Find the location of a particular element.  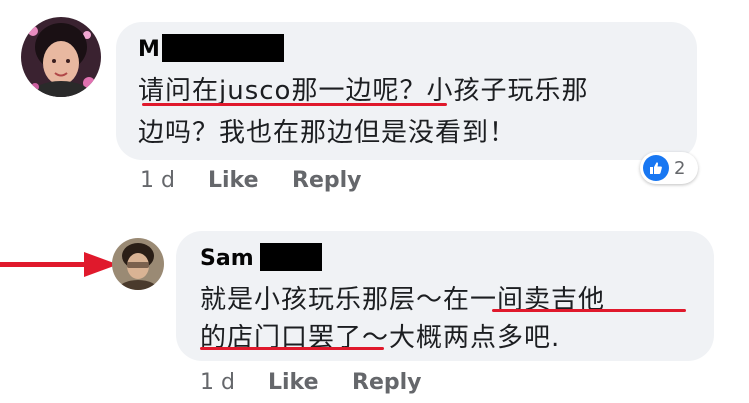

reaction-summary-1: 2 is located at coordinates (669, 168).